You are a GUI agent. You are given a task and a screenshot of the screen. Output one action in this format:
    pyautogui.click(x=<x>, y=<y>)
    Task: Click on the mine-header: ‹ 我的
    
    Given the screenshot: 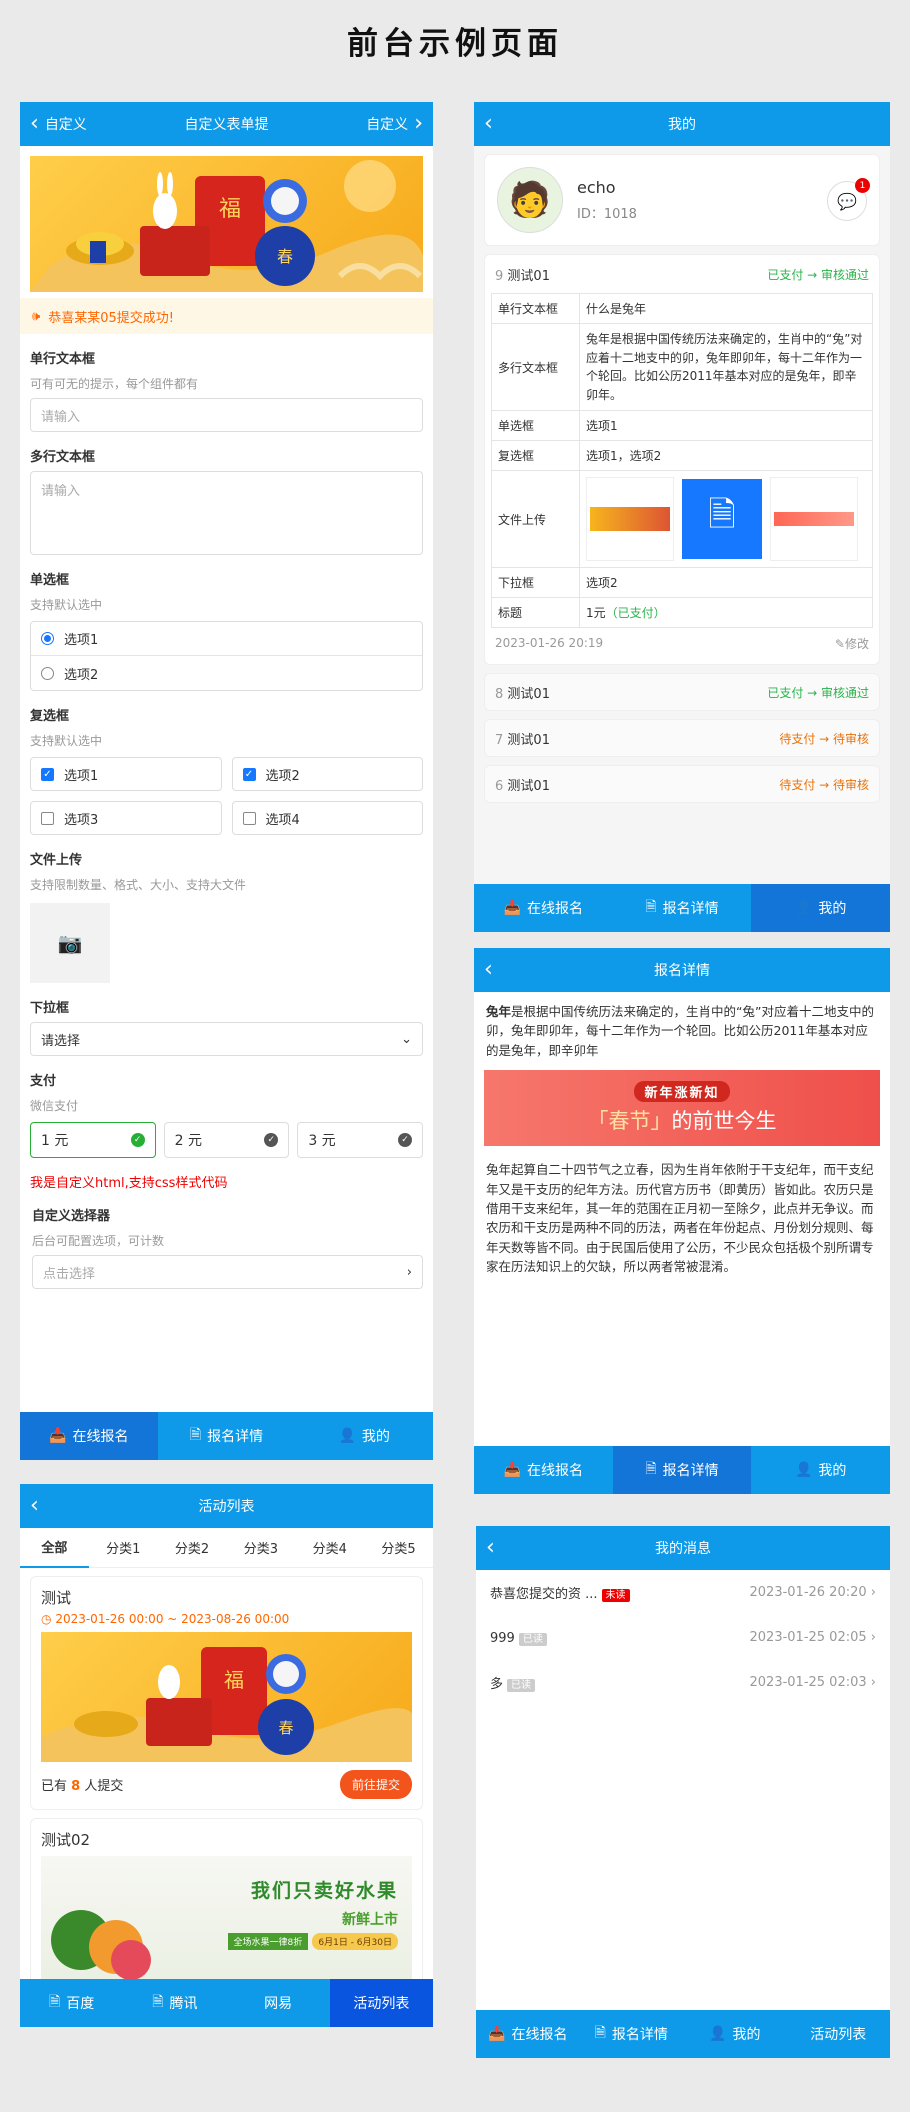 What is the action you would take?
    pyautogui.click(x=682, y=124)
    